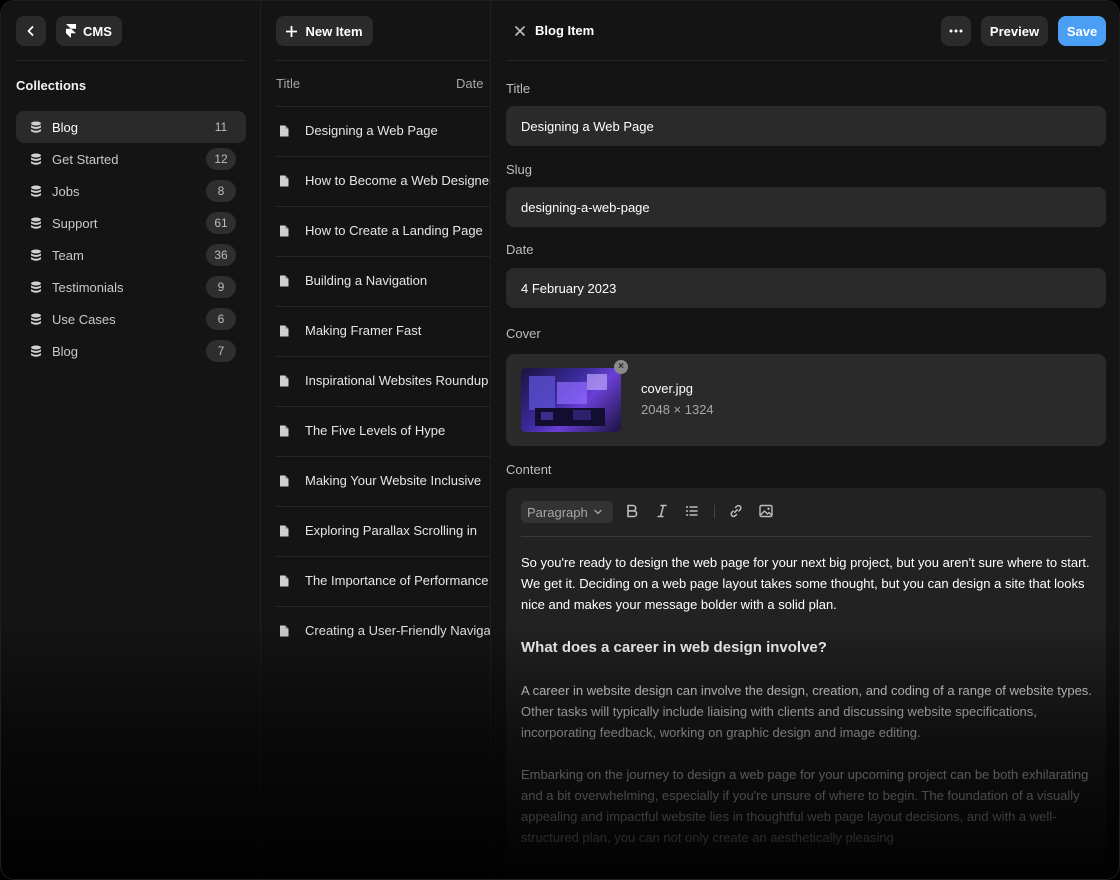 The height and width of the screenshot is (880, 1120). Describe the element at coordinates (806, 60) in the screenshot. I see `editor-divider` at that location.